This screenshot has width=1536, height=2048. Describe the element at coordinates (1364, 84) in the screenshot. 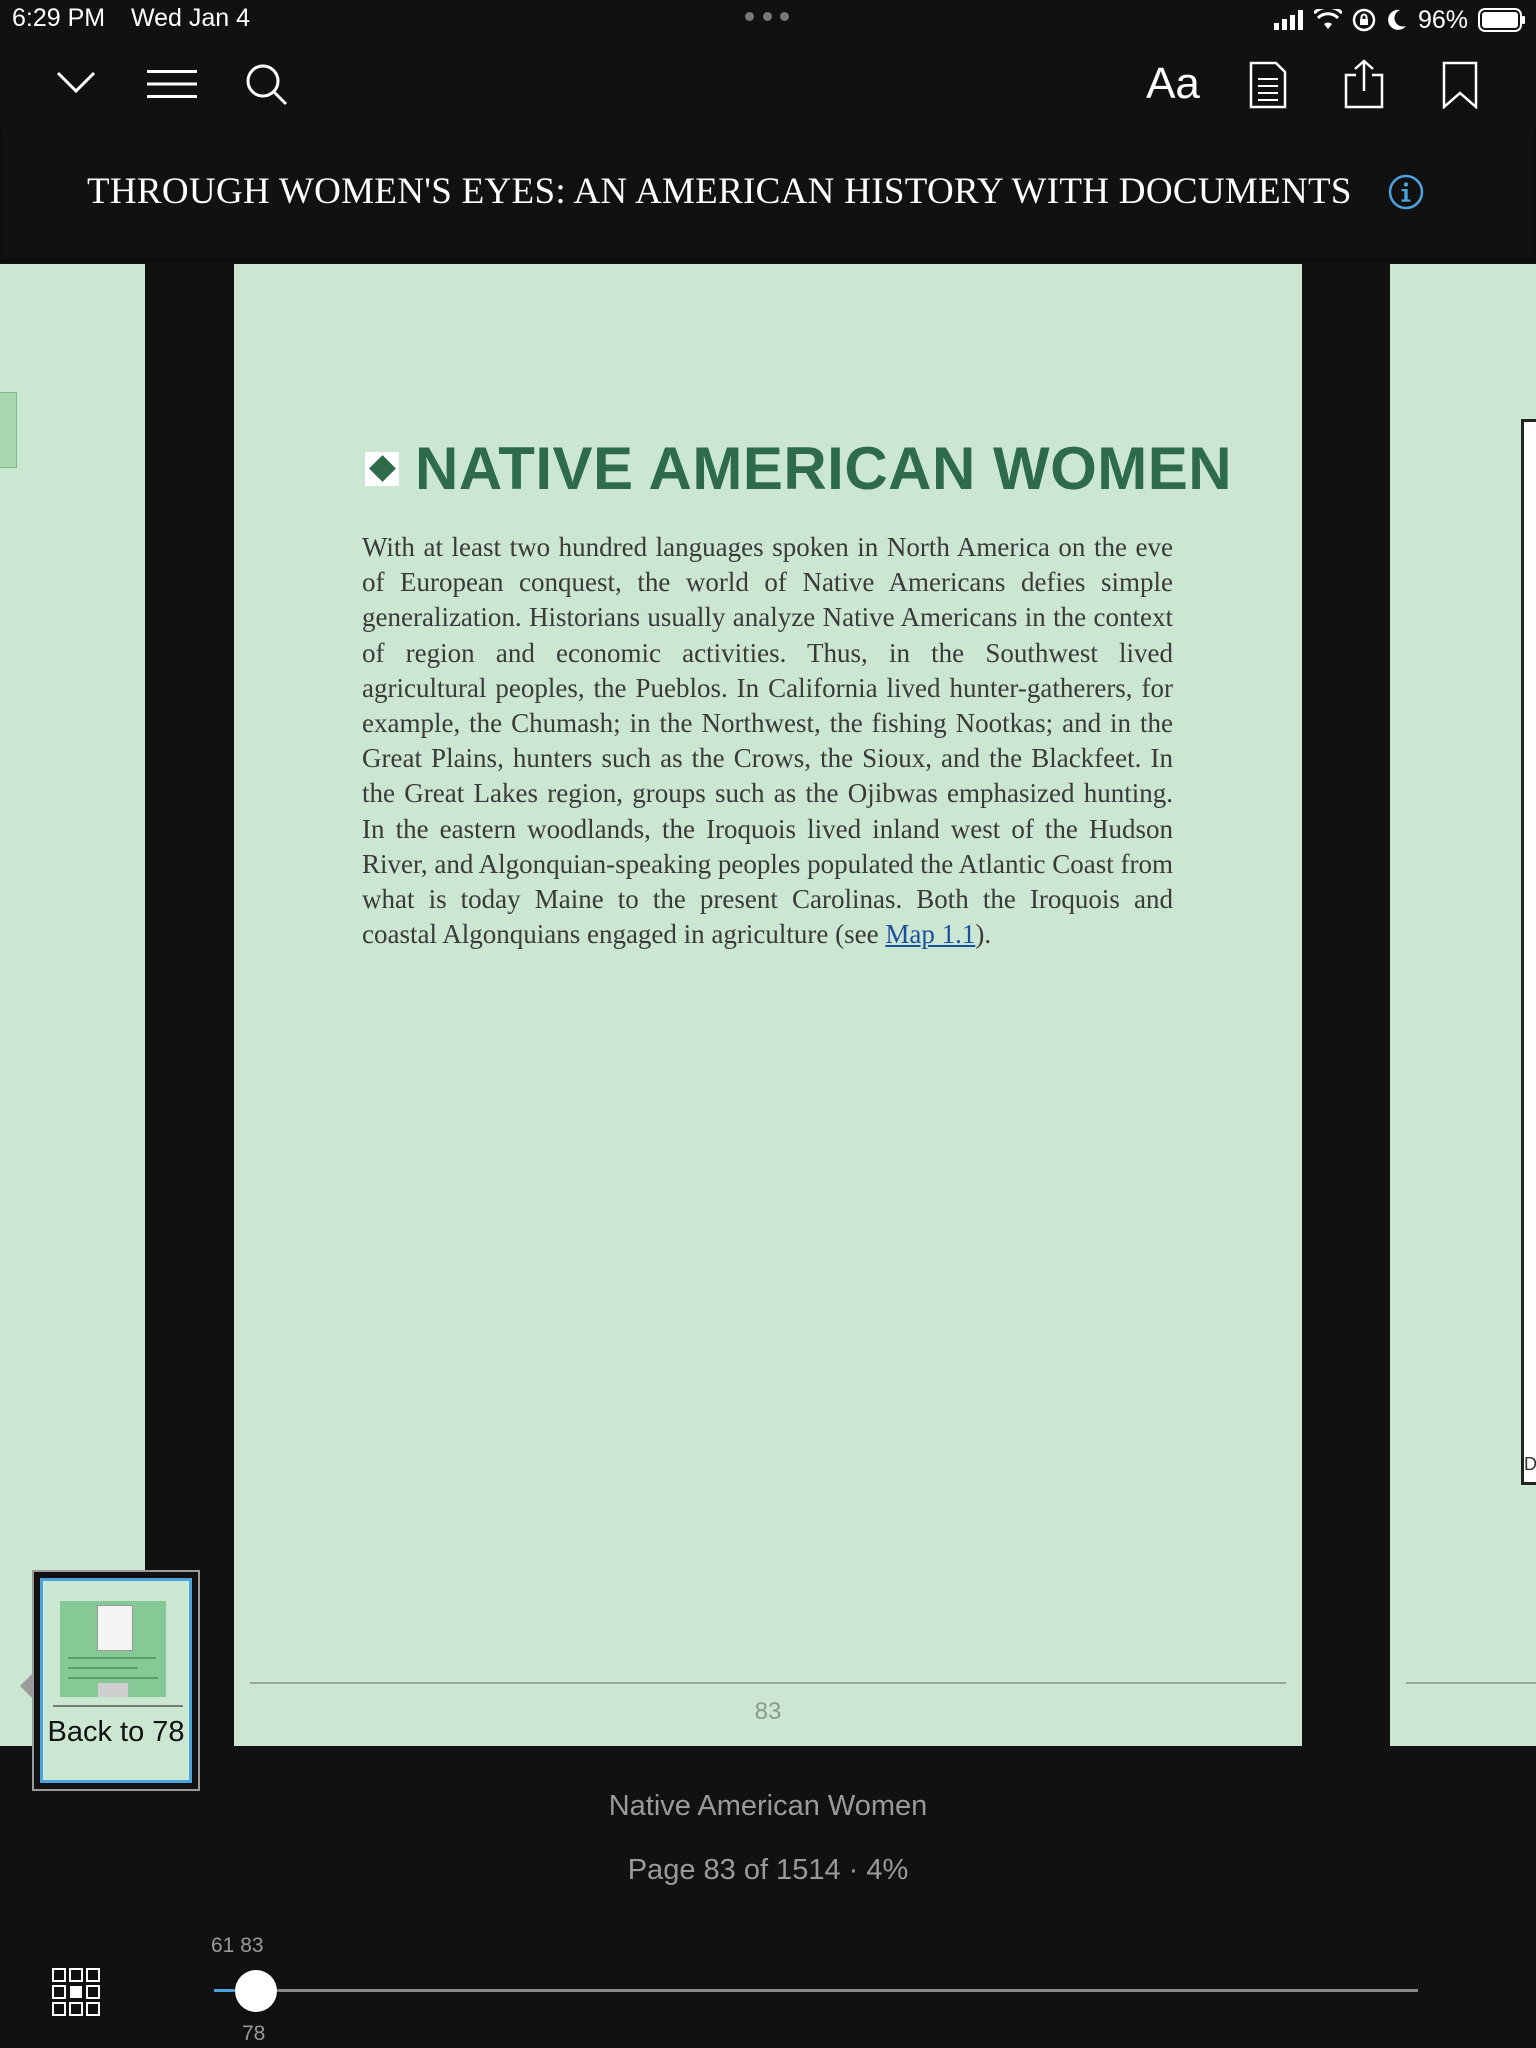

I see `share-icon` at that location.